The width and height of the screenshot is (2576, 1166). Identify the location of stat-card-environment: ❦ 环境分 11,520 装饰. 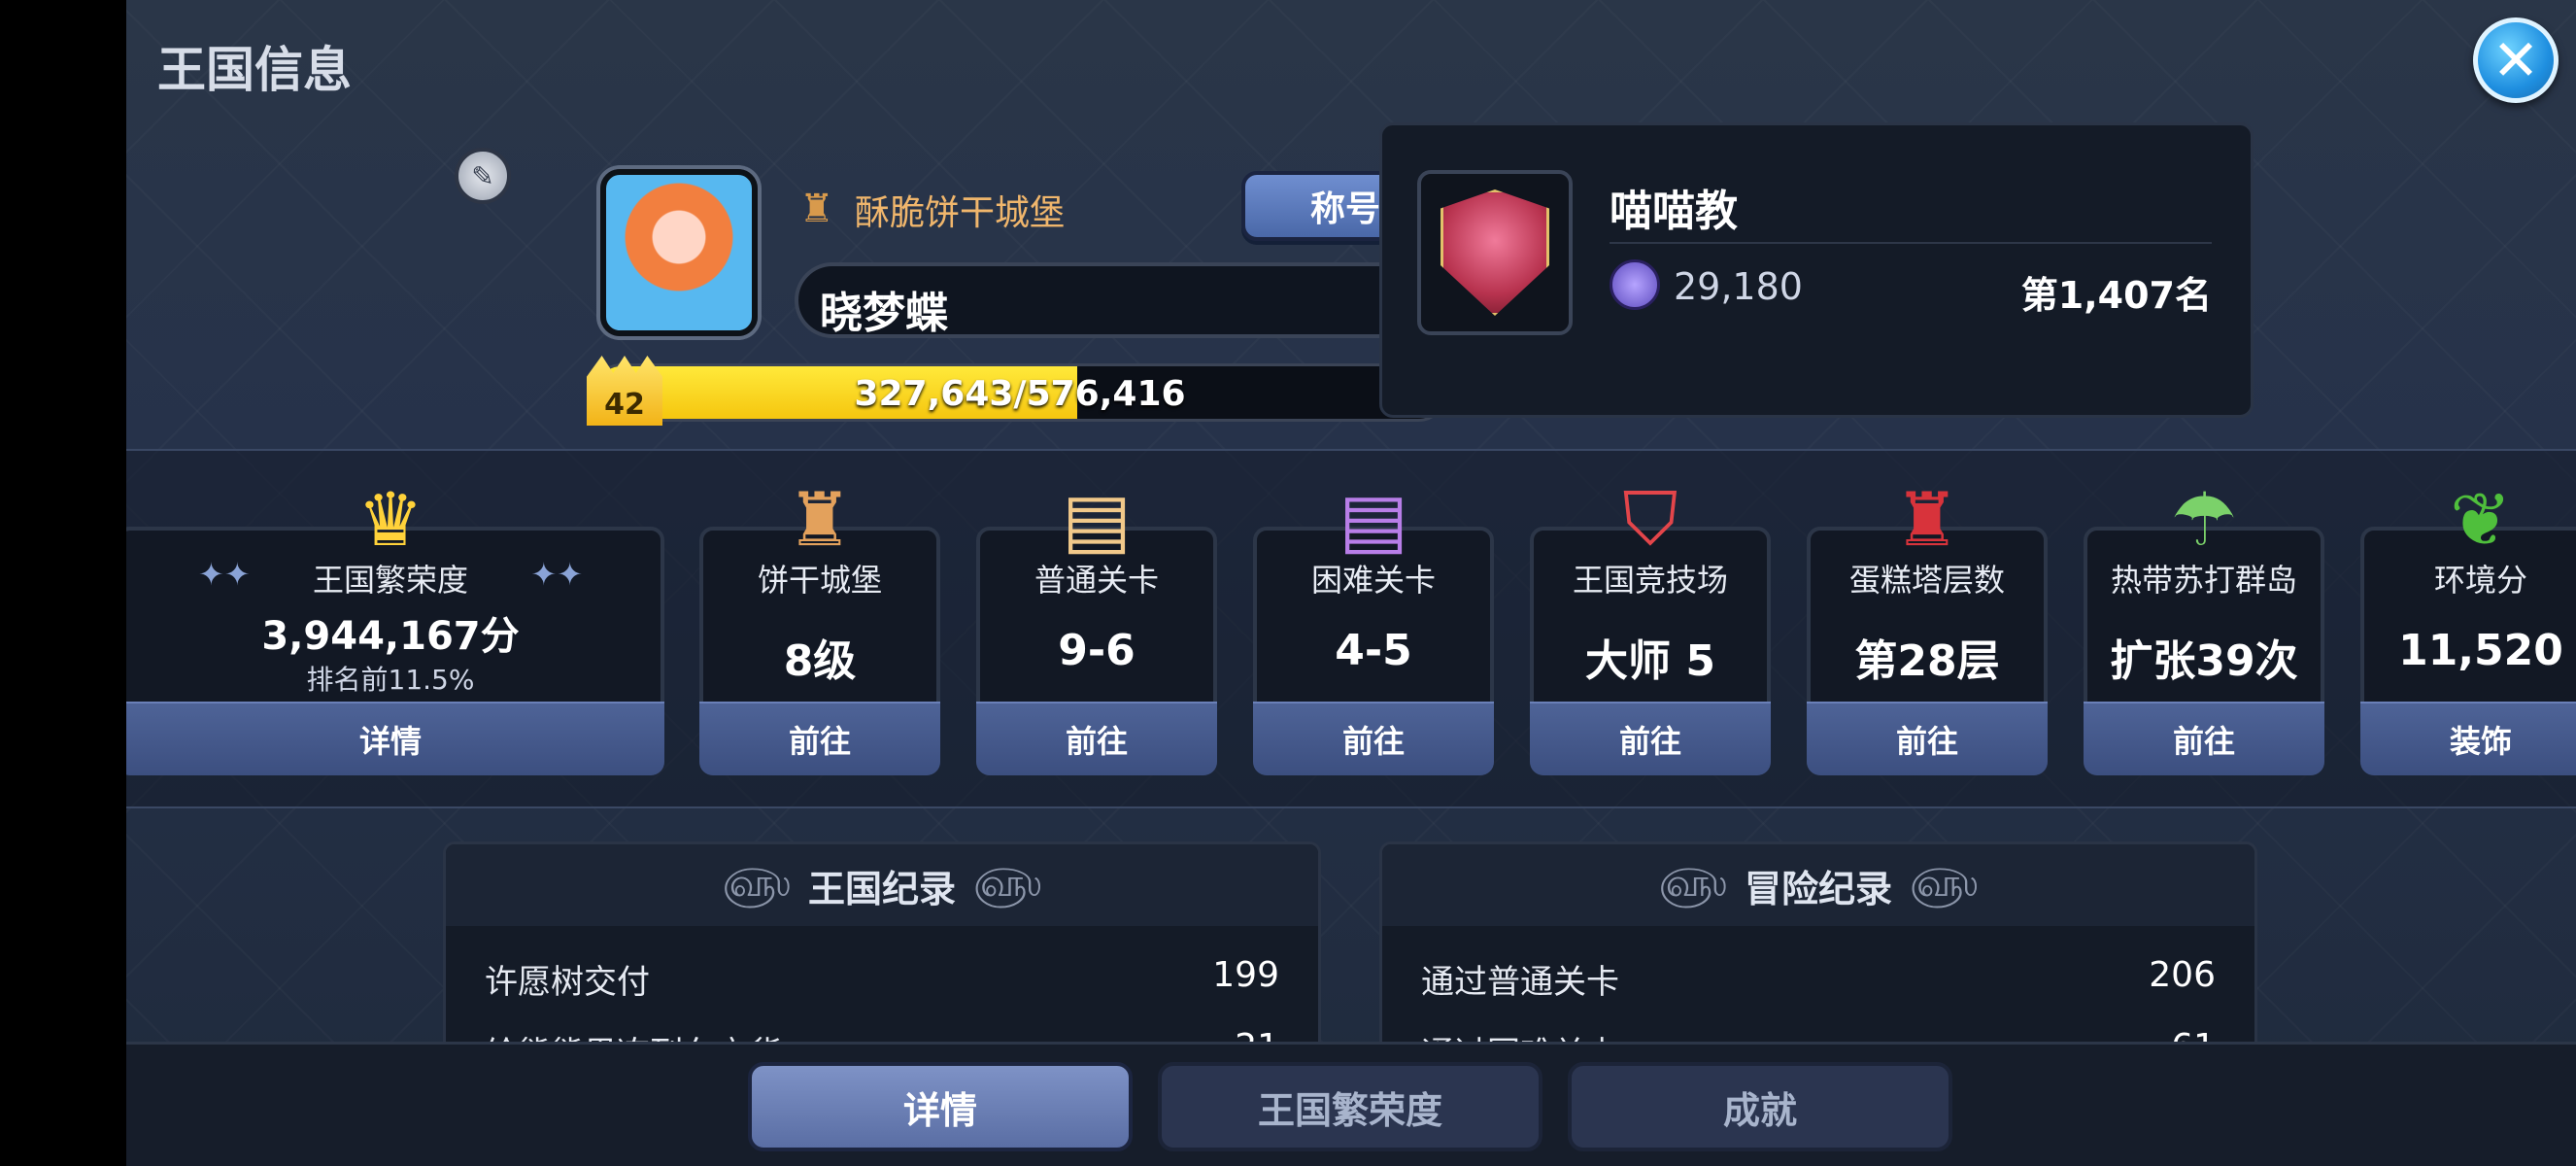
(2468, 625).